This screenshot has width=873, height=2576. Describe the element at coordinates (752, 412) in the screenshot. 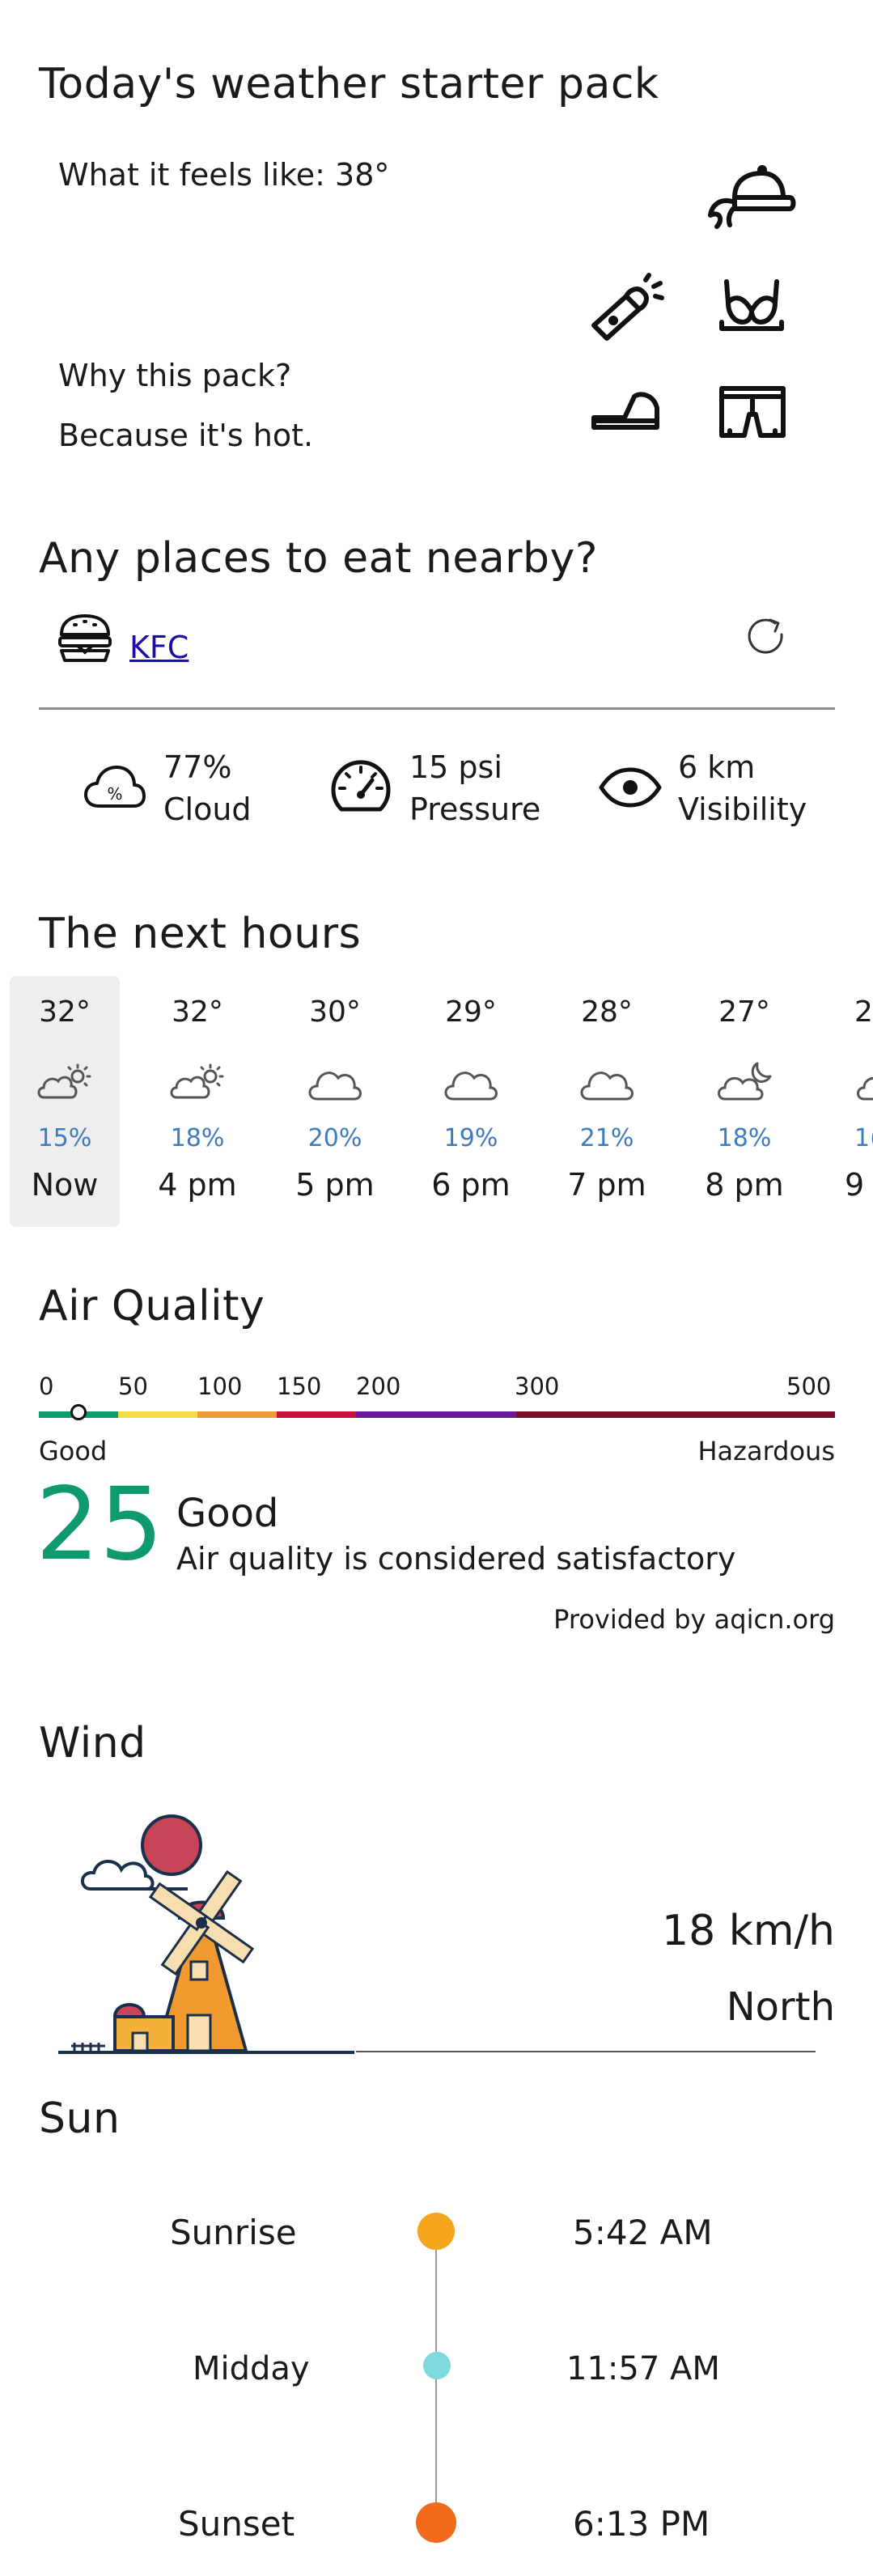

I see `shorts-icon` at that location.